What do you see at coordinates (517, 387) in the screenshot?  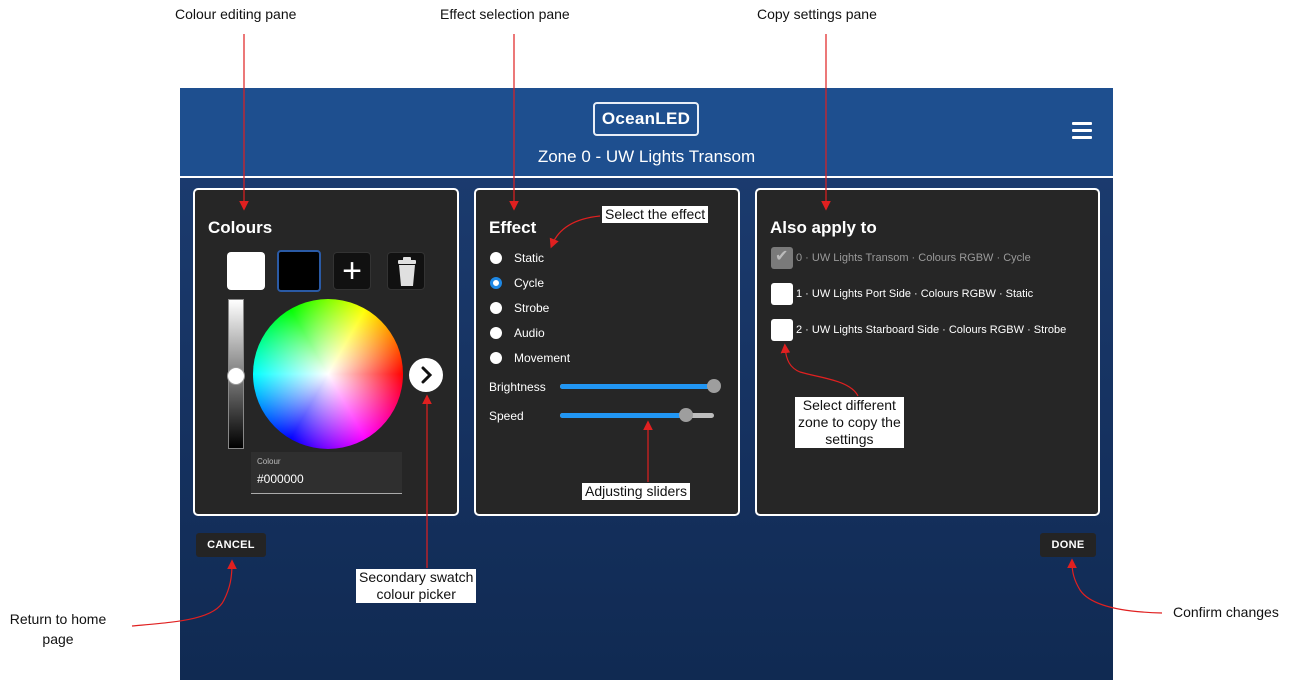 I see `brightness-label: Brightness` at bounding box center [517, 387].